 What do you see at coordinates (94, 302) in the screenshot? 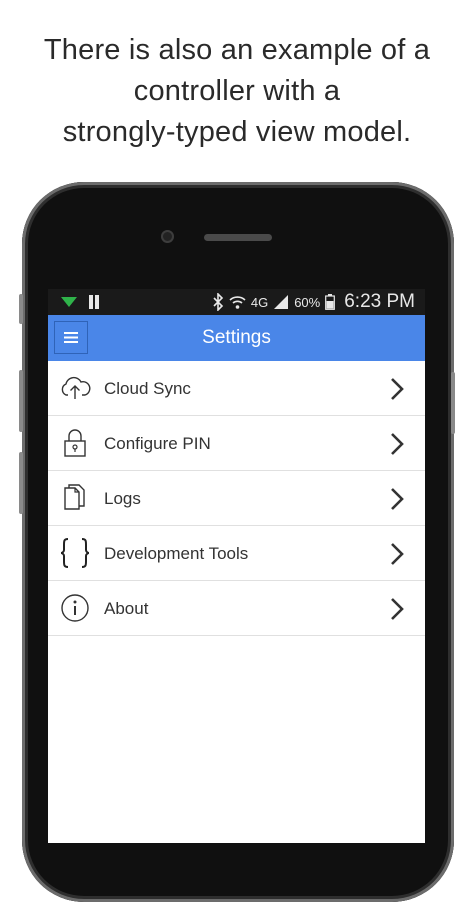
I see `pause-icon` at bounding box center [94, 302].